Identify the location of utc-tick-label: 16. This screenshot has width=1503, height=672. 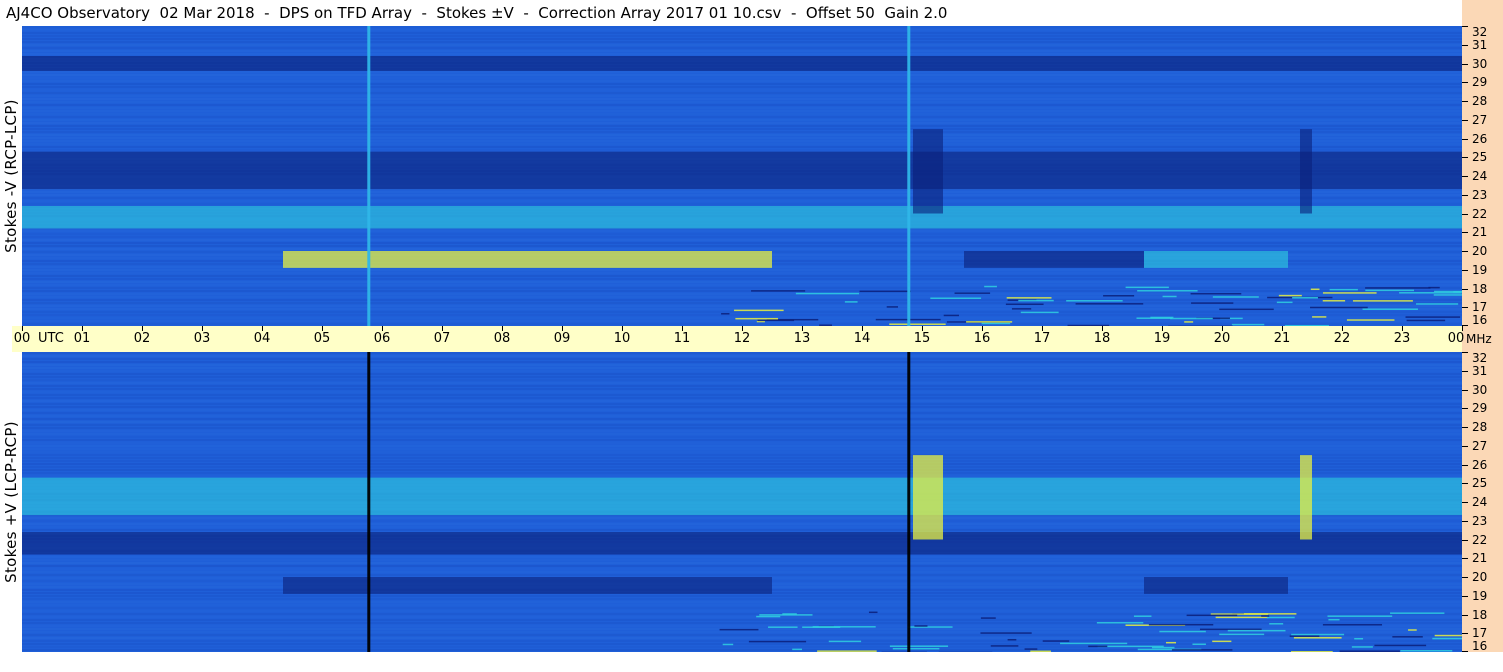
(982, 338).